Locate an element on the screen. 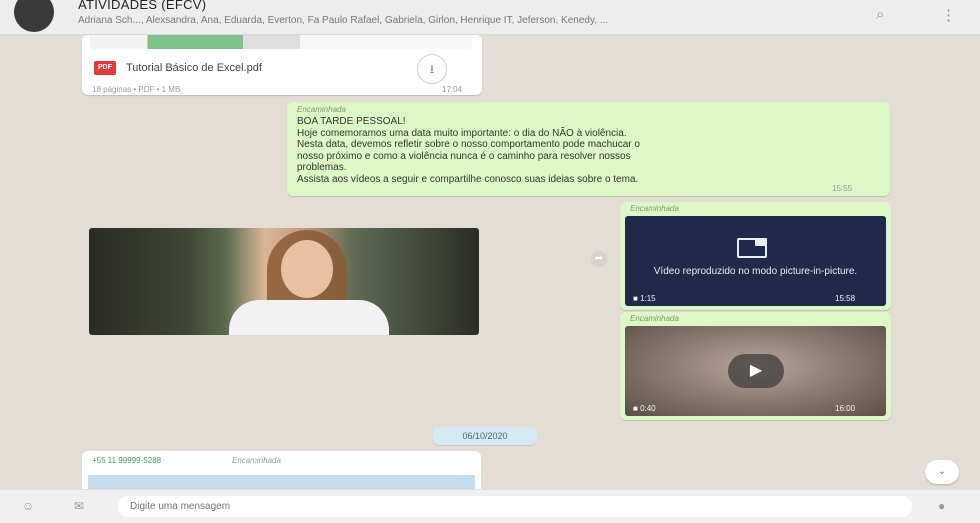 This screenshot has width=980, height=523. video-figure-body is located at coordinates (309, 317).